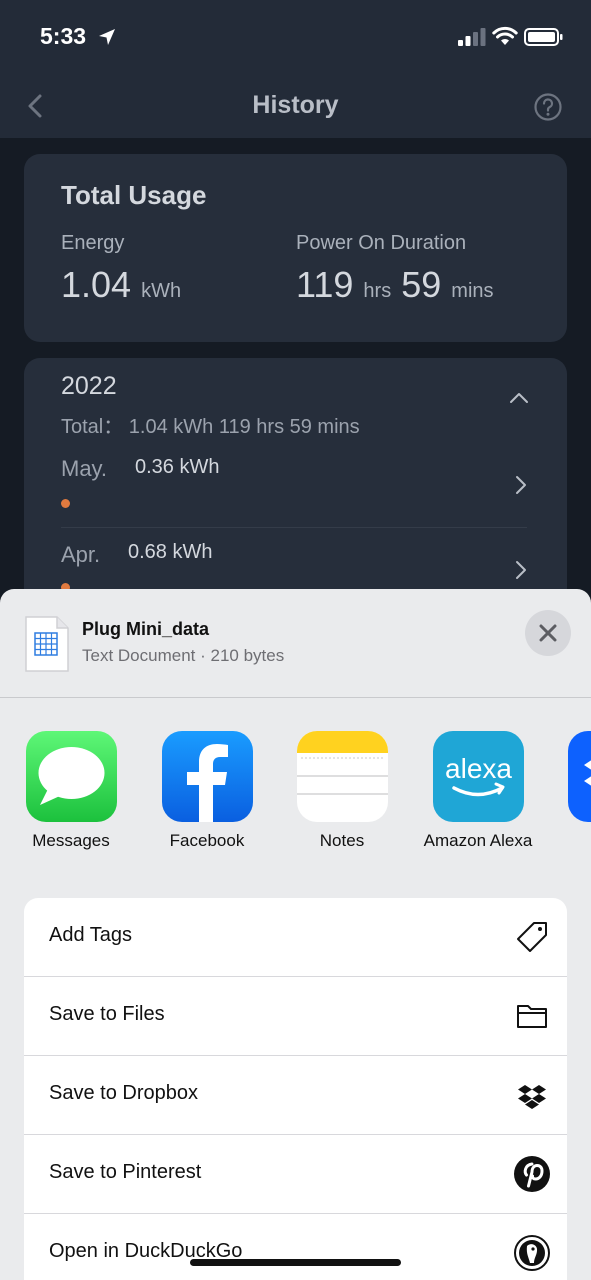  What do you see at coordinates (295, 38) in the screenshot?
I see `status-bar: 5:33` at bounding box center [295, 38].